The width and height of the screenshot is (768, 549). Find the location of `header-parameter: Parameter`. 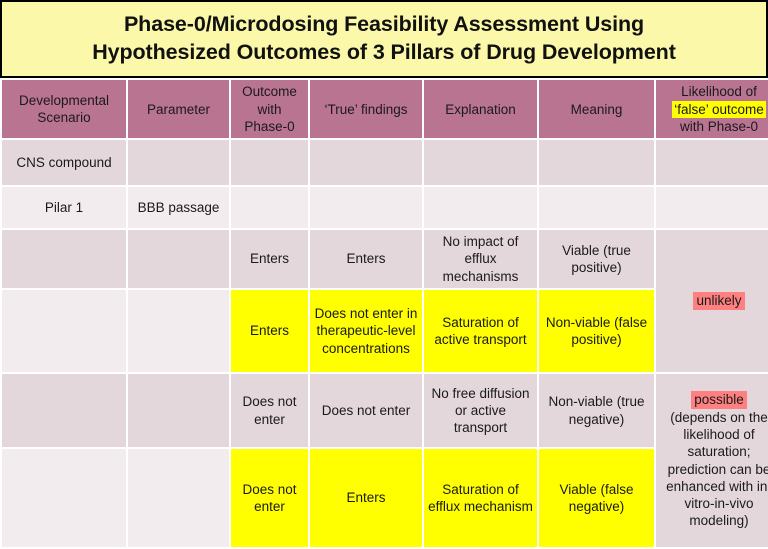

header-parameter: Parameter is located at coordinates (178, 109).